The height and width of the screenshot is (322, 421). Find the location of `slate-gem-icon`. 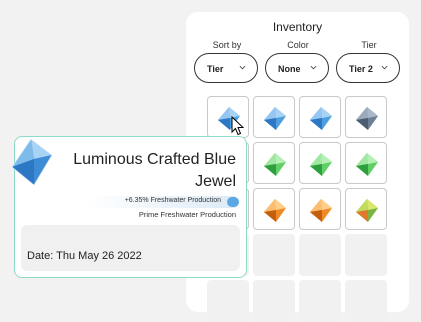

slate-gem-icon is located at coordinates (367, 118).